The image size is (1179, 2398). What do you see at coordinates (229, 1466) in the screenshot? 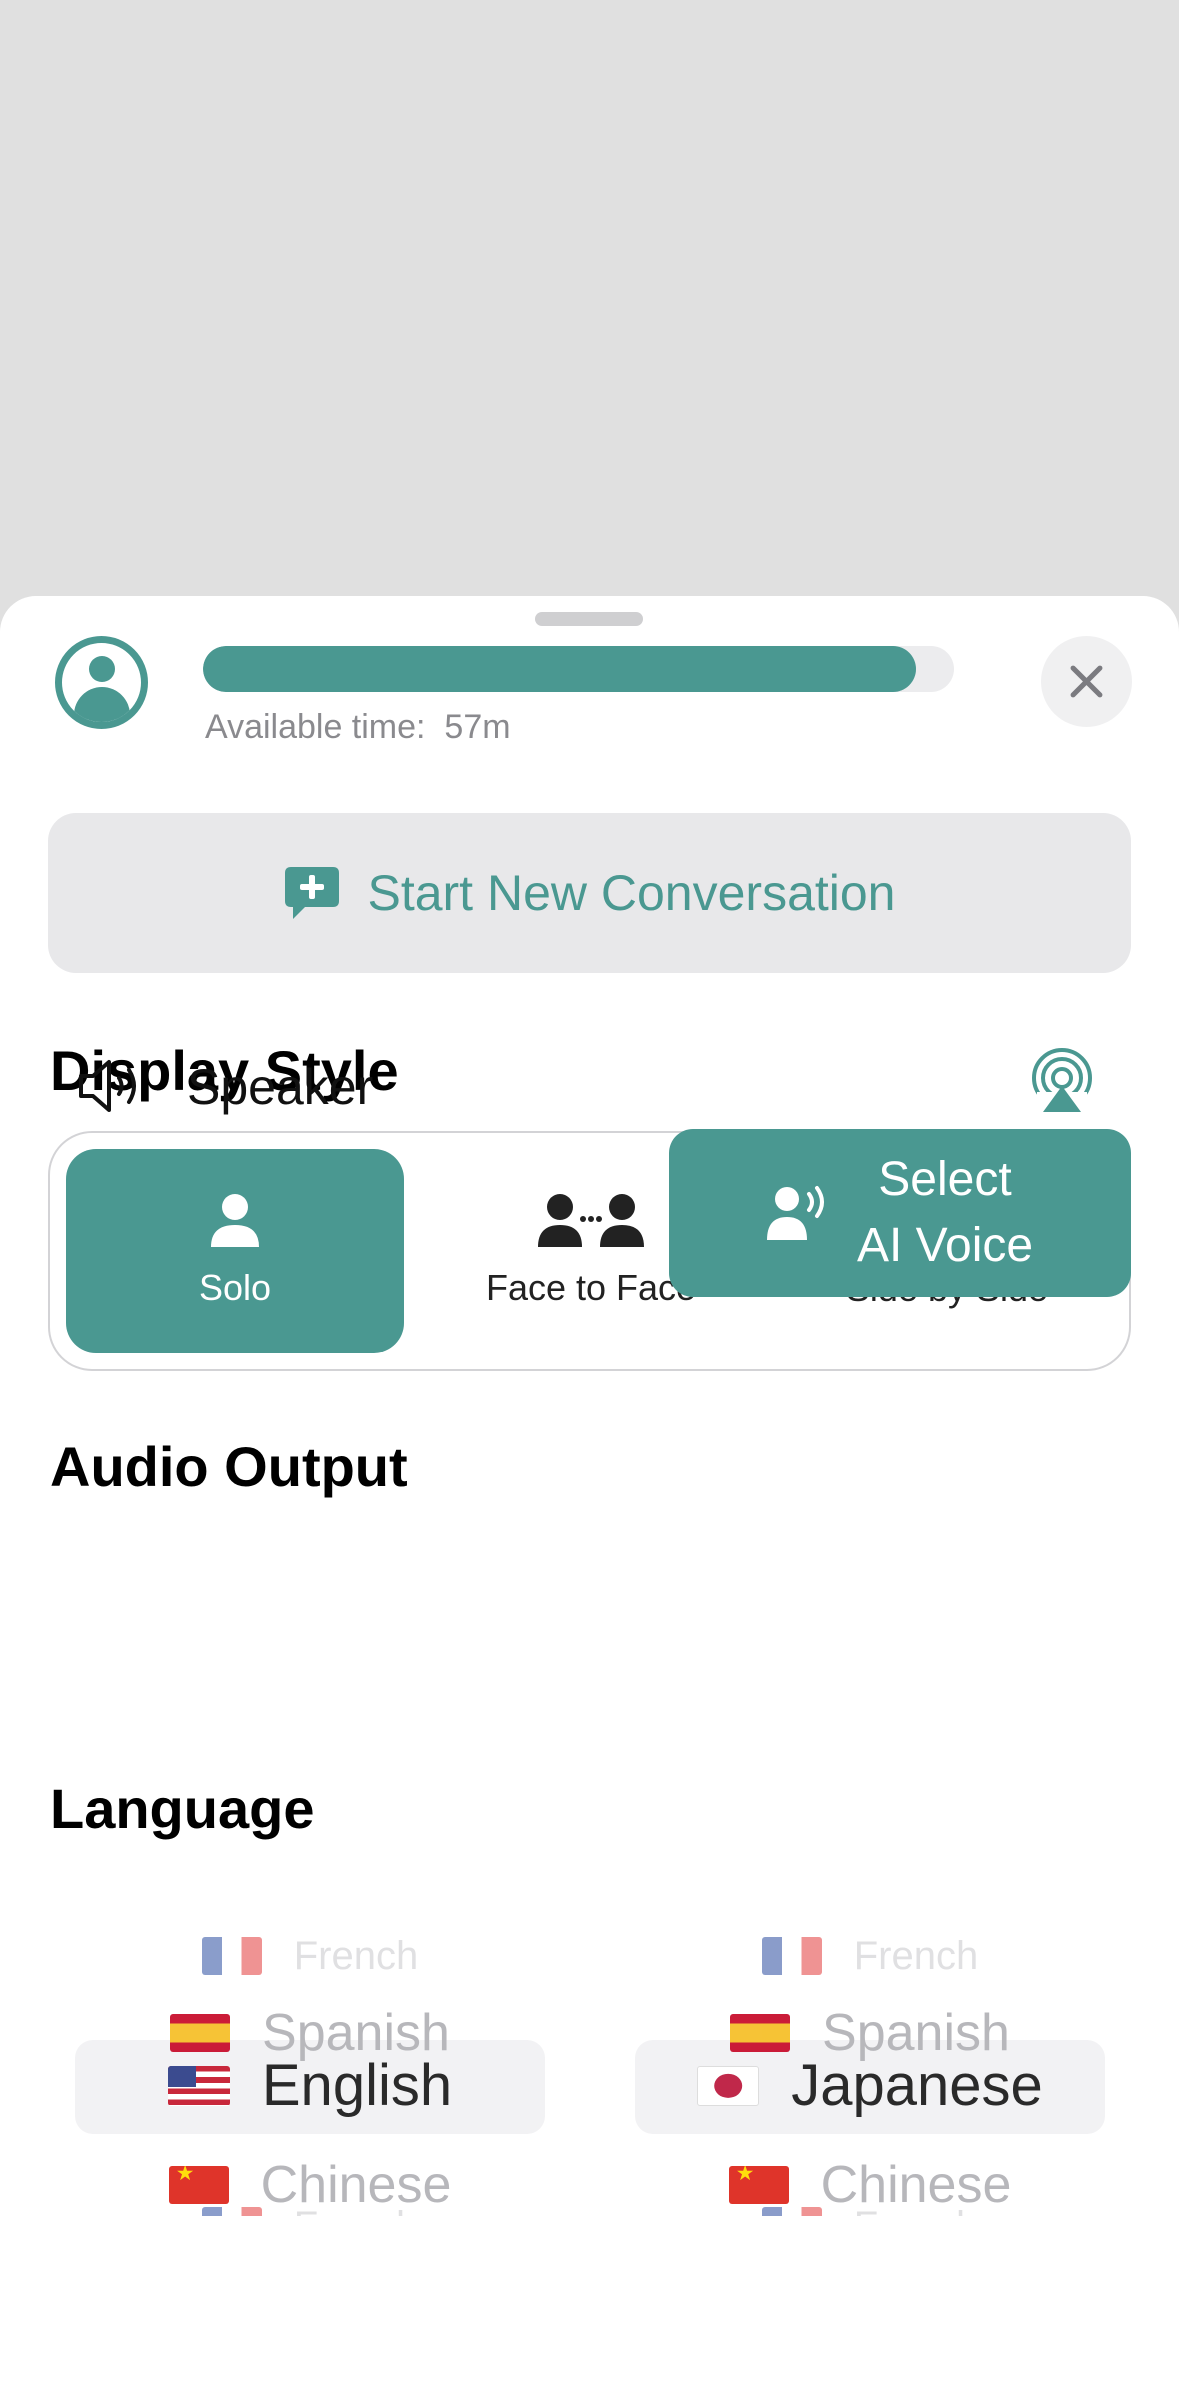
I see `audio-output-title: Audio Output` at bounding box center [229, 1466].